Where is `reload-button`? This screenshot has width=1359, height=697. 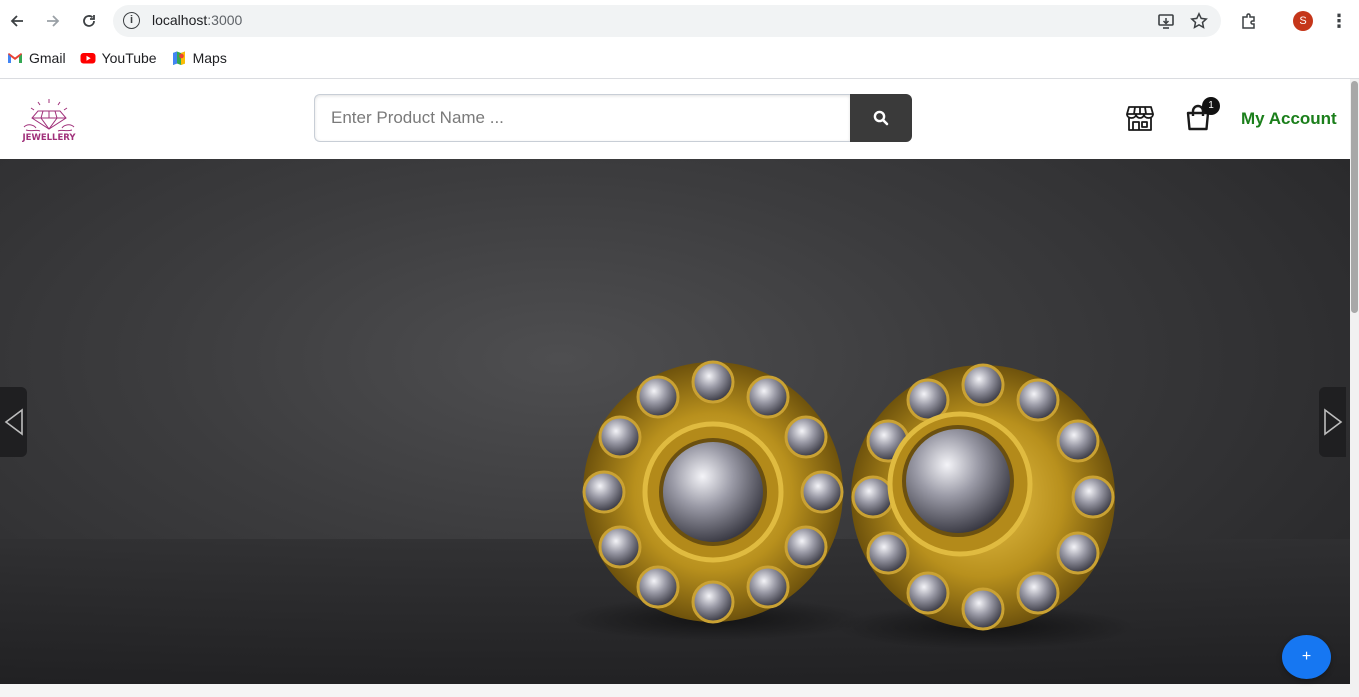
reload-button is located at coordinates (89, 21).